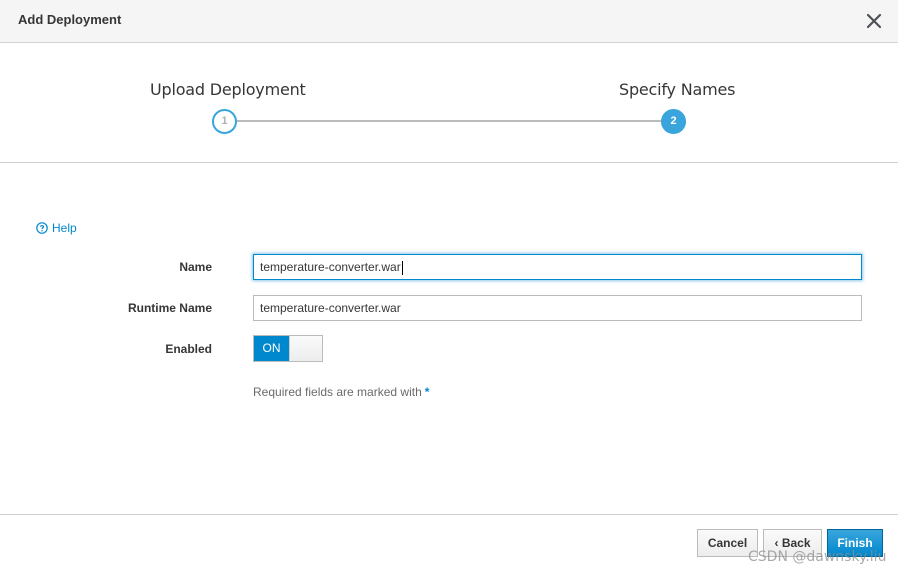  I want to click on enabled-toggle-on-label: ON, so click(271, 348).